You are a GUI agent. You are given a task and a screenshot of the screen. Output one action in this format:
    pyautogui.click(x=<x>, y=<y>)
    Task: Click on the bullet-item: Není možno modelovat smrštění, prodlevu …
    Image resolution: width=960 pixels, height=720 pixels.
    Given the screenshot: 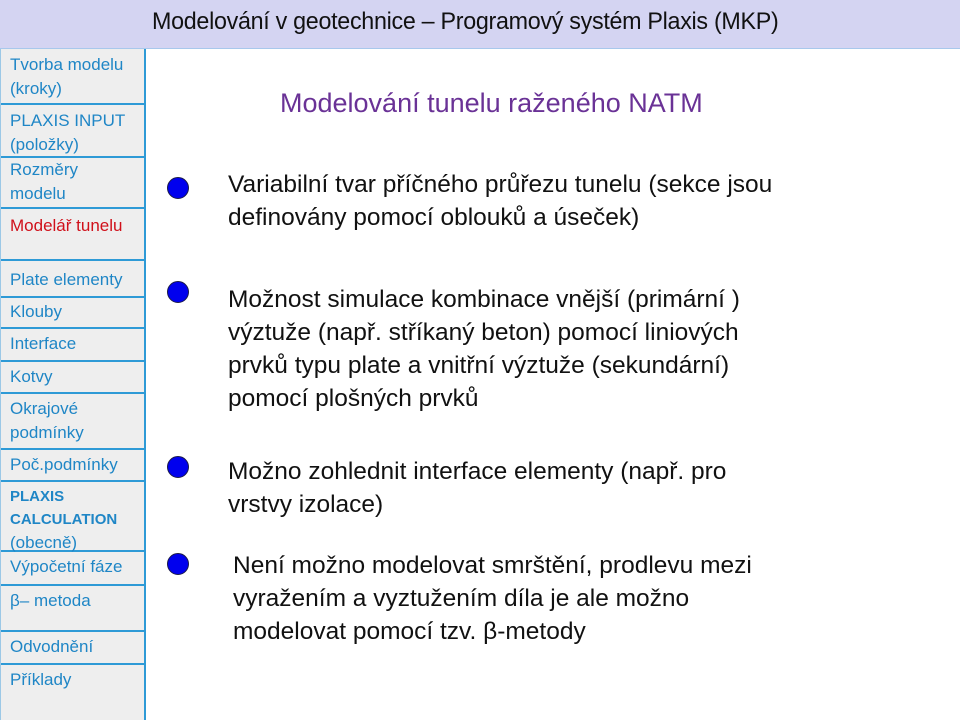 What is the action you would take?
    pyautogui.click(x=492, y=598)
    